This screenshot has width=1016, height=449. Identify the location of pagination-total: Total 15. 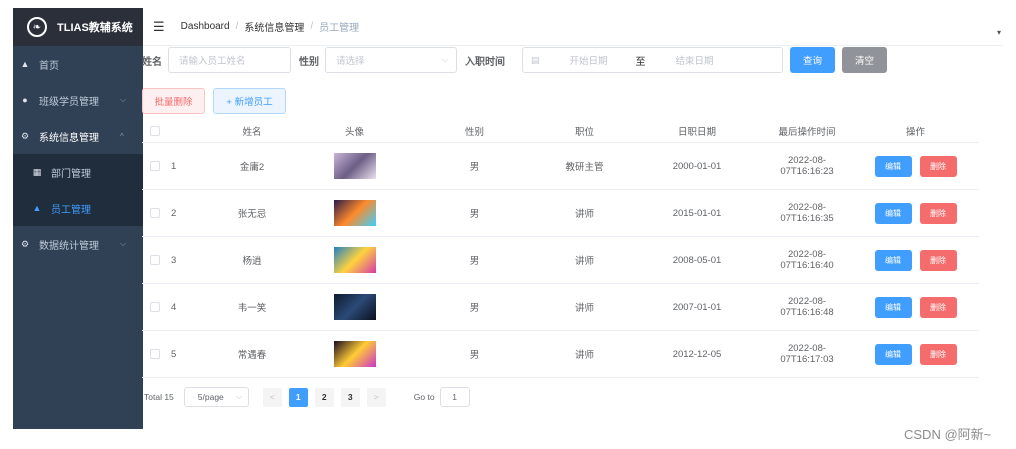
(159, 397).